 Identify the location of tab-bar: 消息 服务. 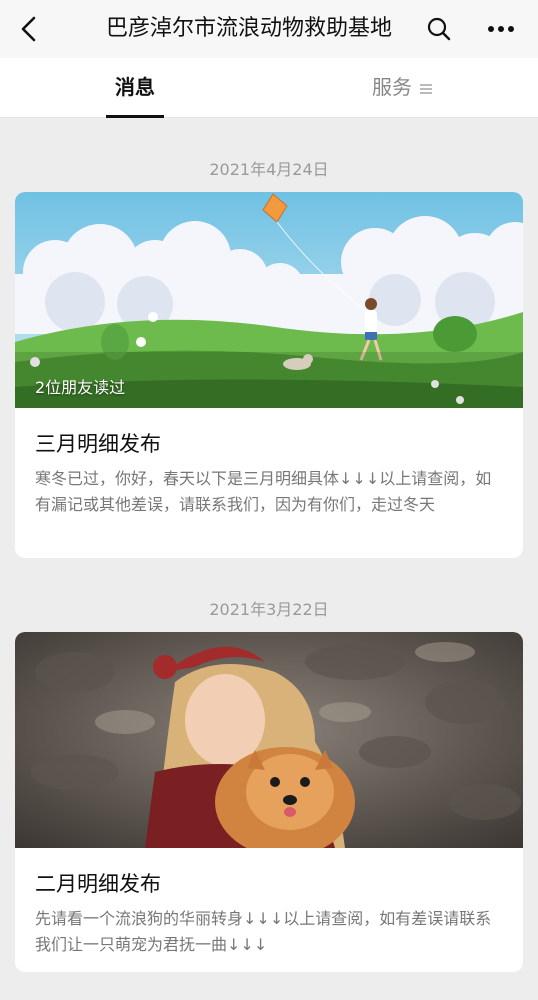
(269, 88).